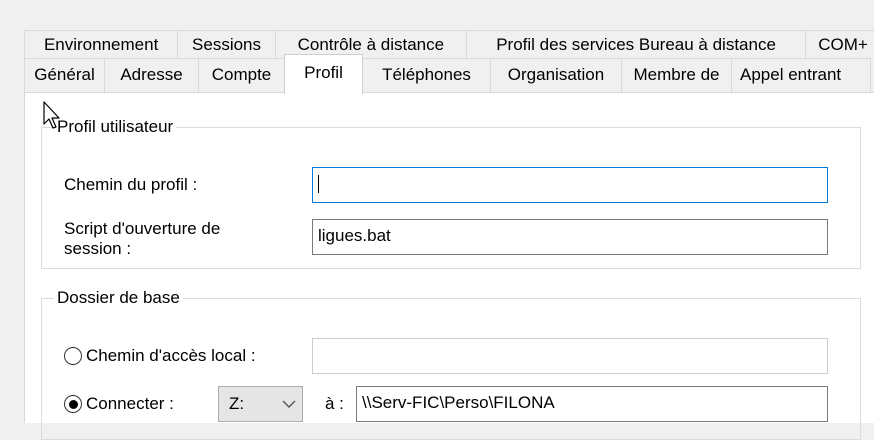 This screenshot has height=440, width=874. What do you see at coordinates (260, 404) in the screenshot?
I see `drive-letter-select: Z:` at bounding box center [260, 404].